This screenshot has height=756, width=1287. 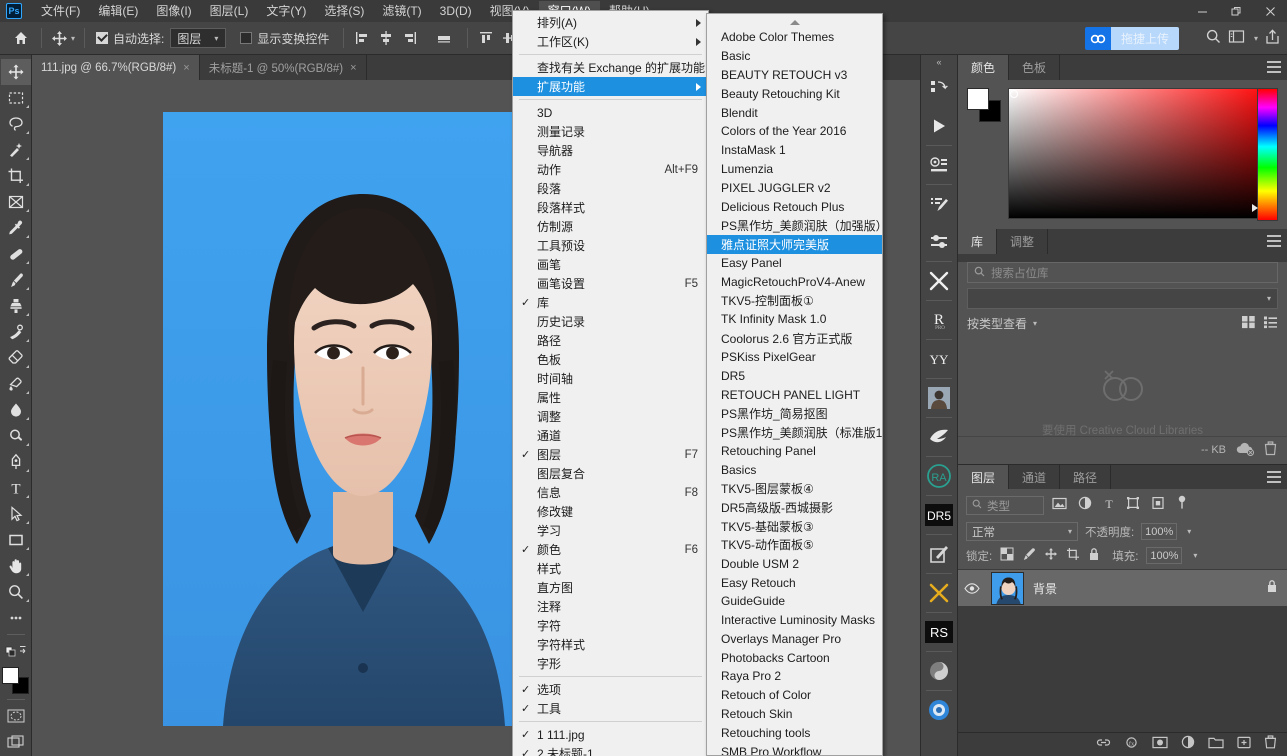 What do you see at coordinates (16, 592) in the screenshot?
I see `zoom-tool` at bounding box center [16, 592].